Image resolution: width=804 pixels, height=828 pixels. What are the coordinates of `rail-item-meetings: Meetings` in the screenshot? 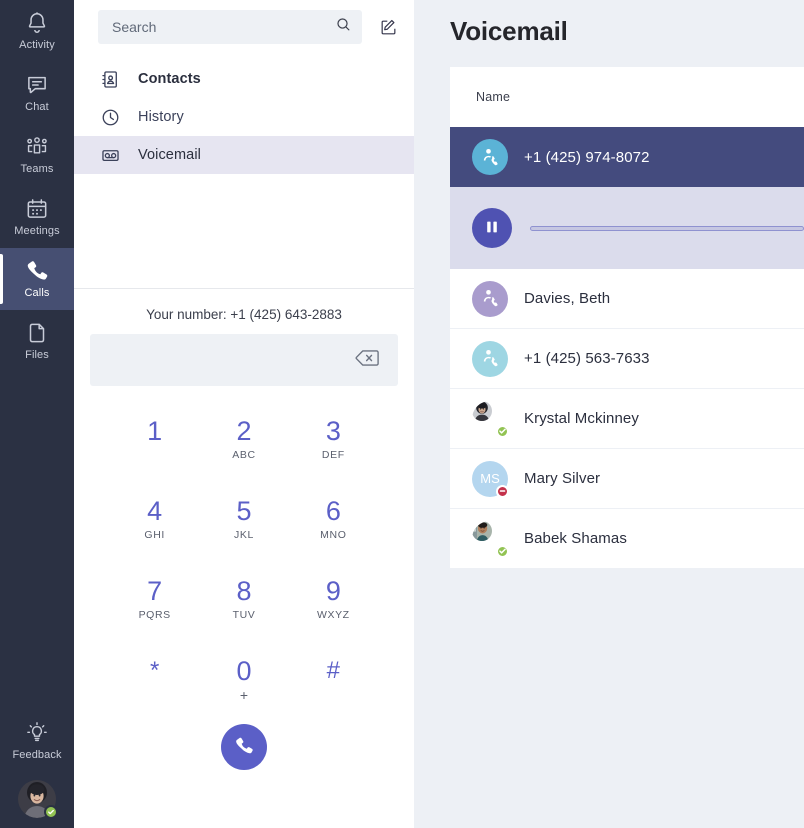 It's located at (37, 217).